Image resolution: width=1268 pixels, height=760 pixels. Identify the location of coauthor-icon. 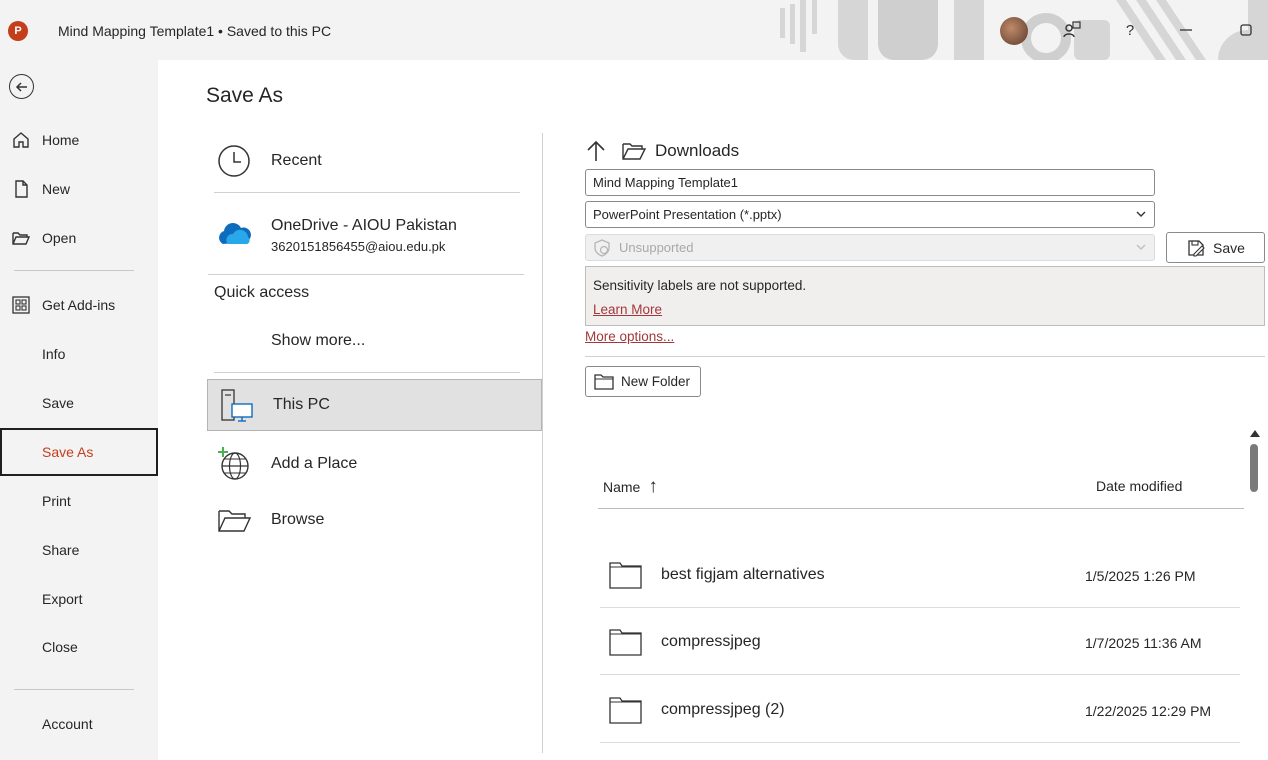
(1072, 30).